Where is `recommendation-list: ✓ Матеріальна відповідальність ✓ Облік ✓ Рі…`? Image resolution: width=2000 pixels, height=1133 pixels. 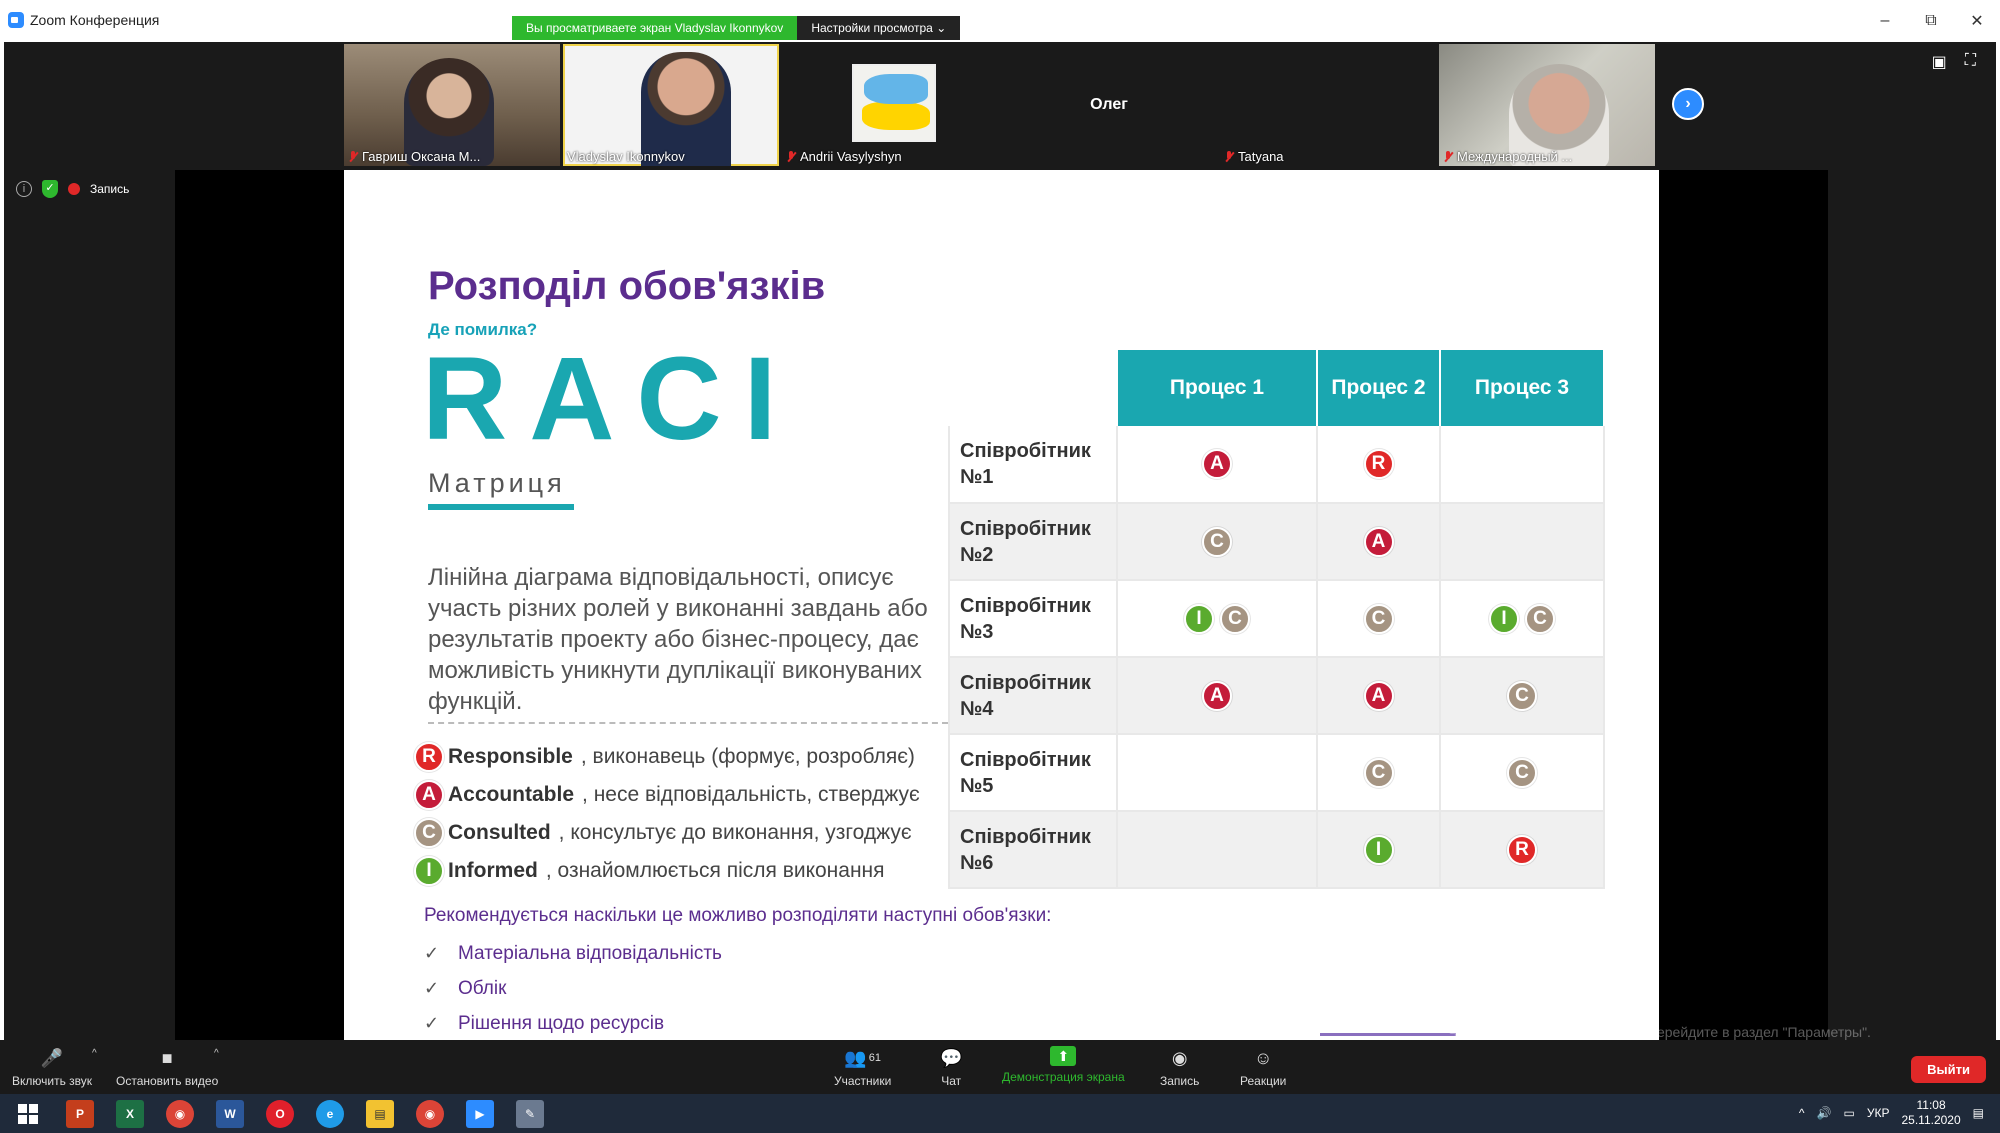
recommendation-list: ✓ Матеріальна відповідальність ✓ Облік ✓ Рі… is located at coordinates (573, 988).